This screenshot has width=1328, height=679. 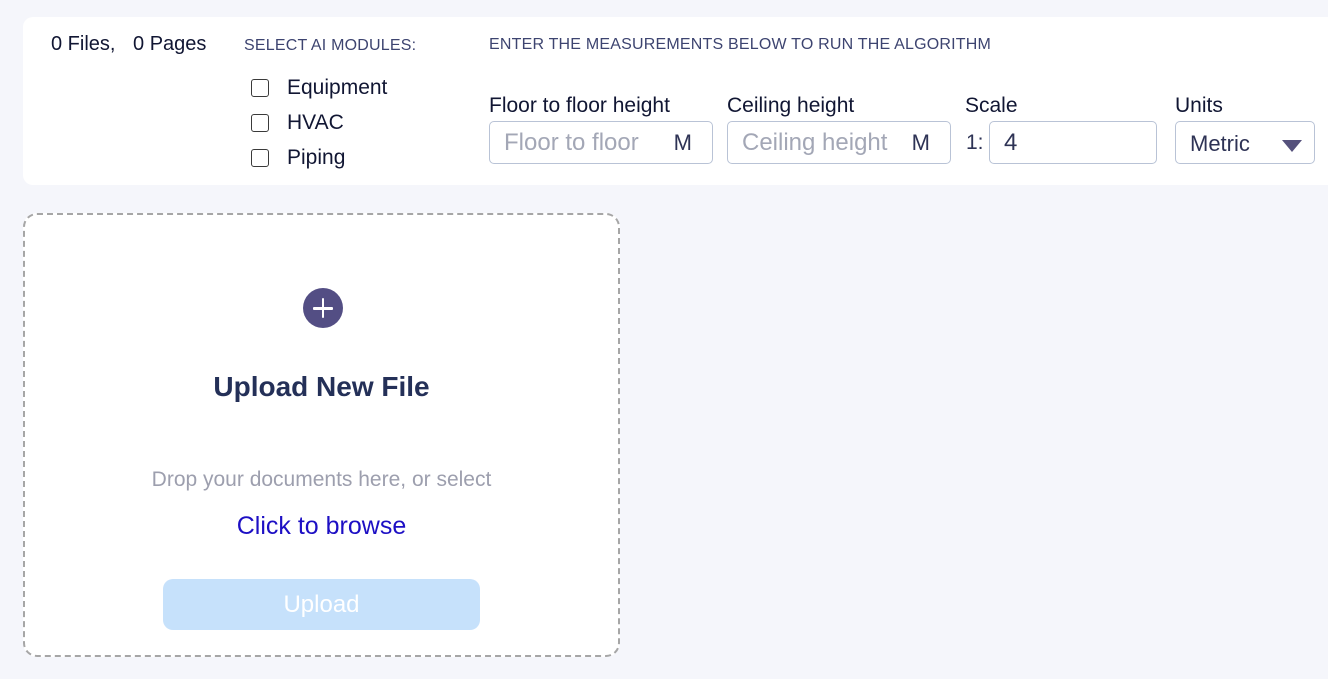 What do you see at coordinates (260, 158) in the screenshot?
I see `piping-checkbox` at bounding box center [260, 158].